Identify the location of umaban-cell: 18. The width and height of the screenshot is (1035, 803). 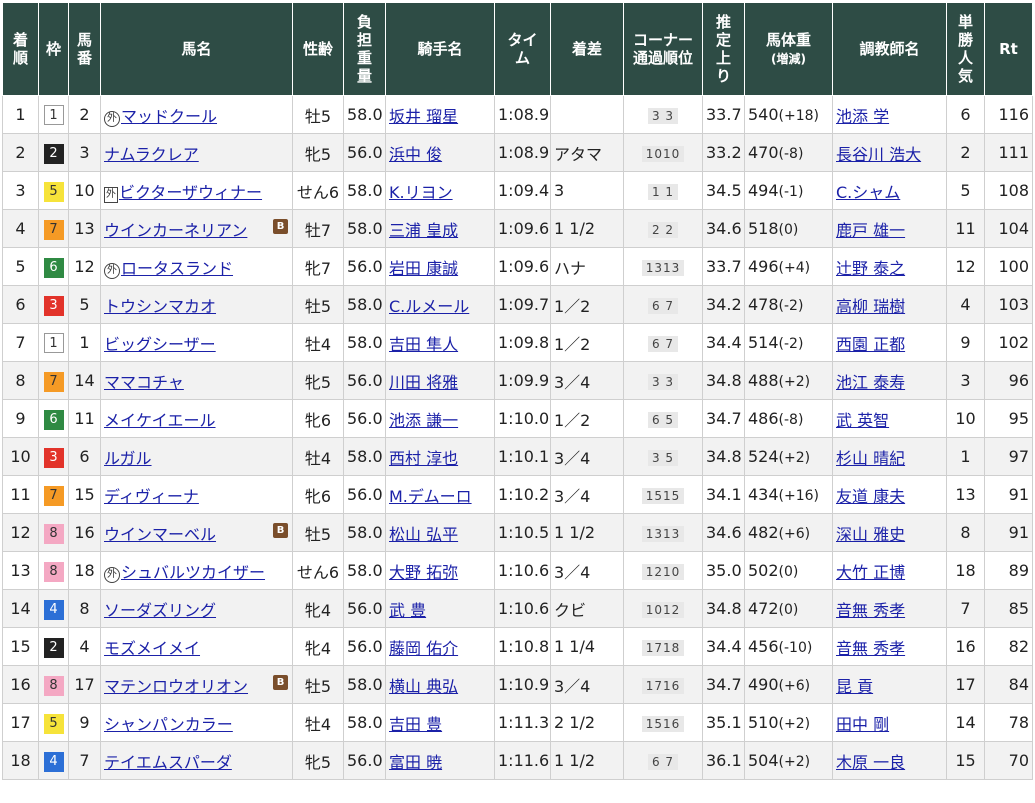
(84, 570).